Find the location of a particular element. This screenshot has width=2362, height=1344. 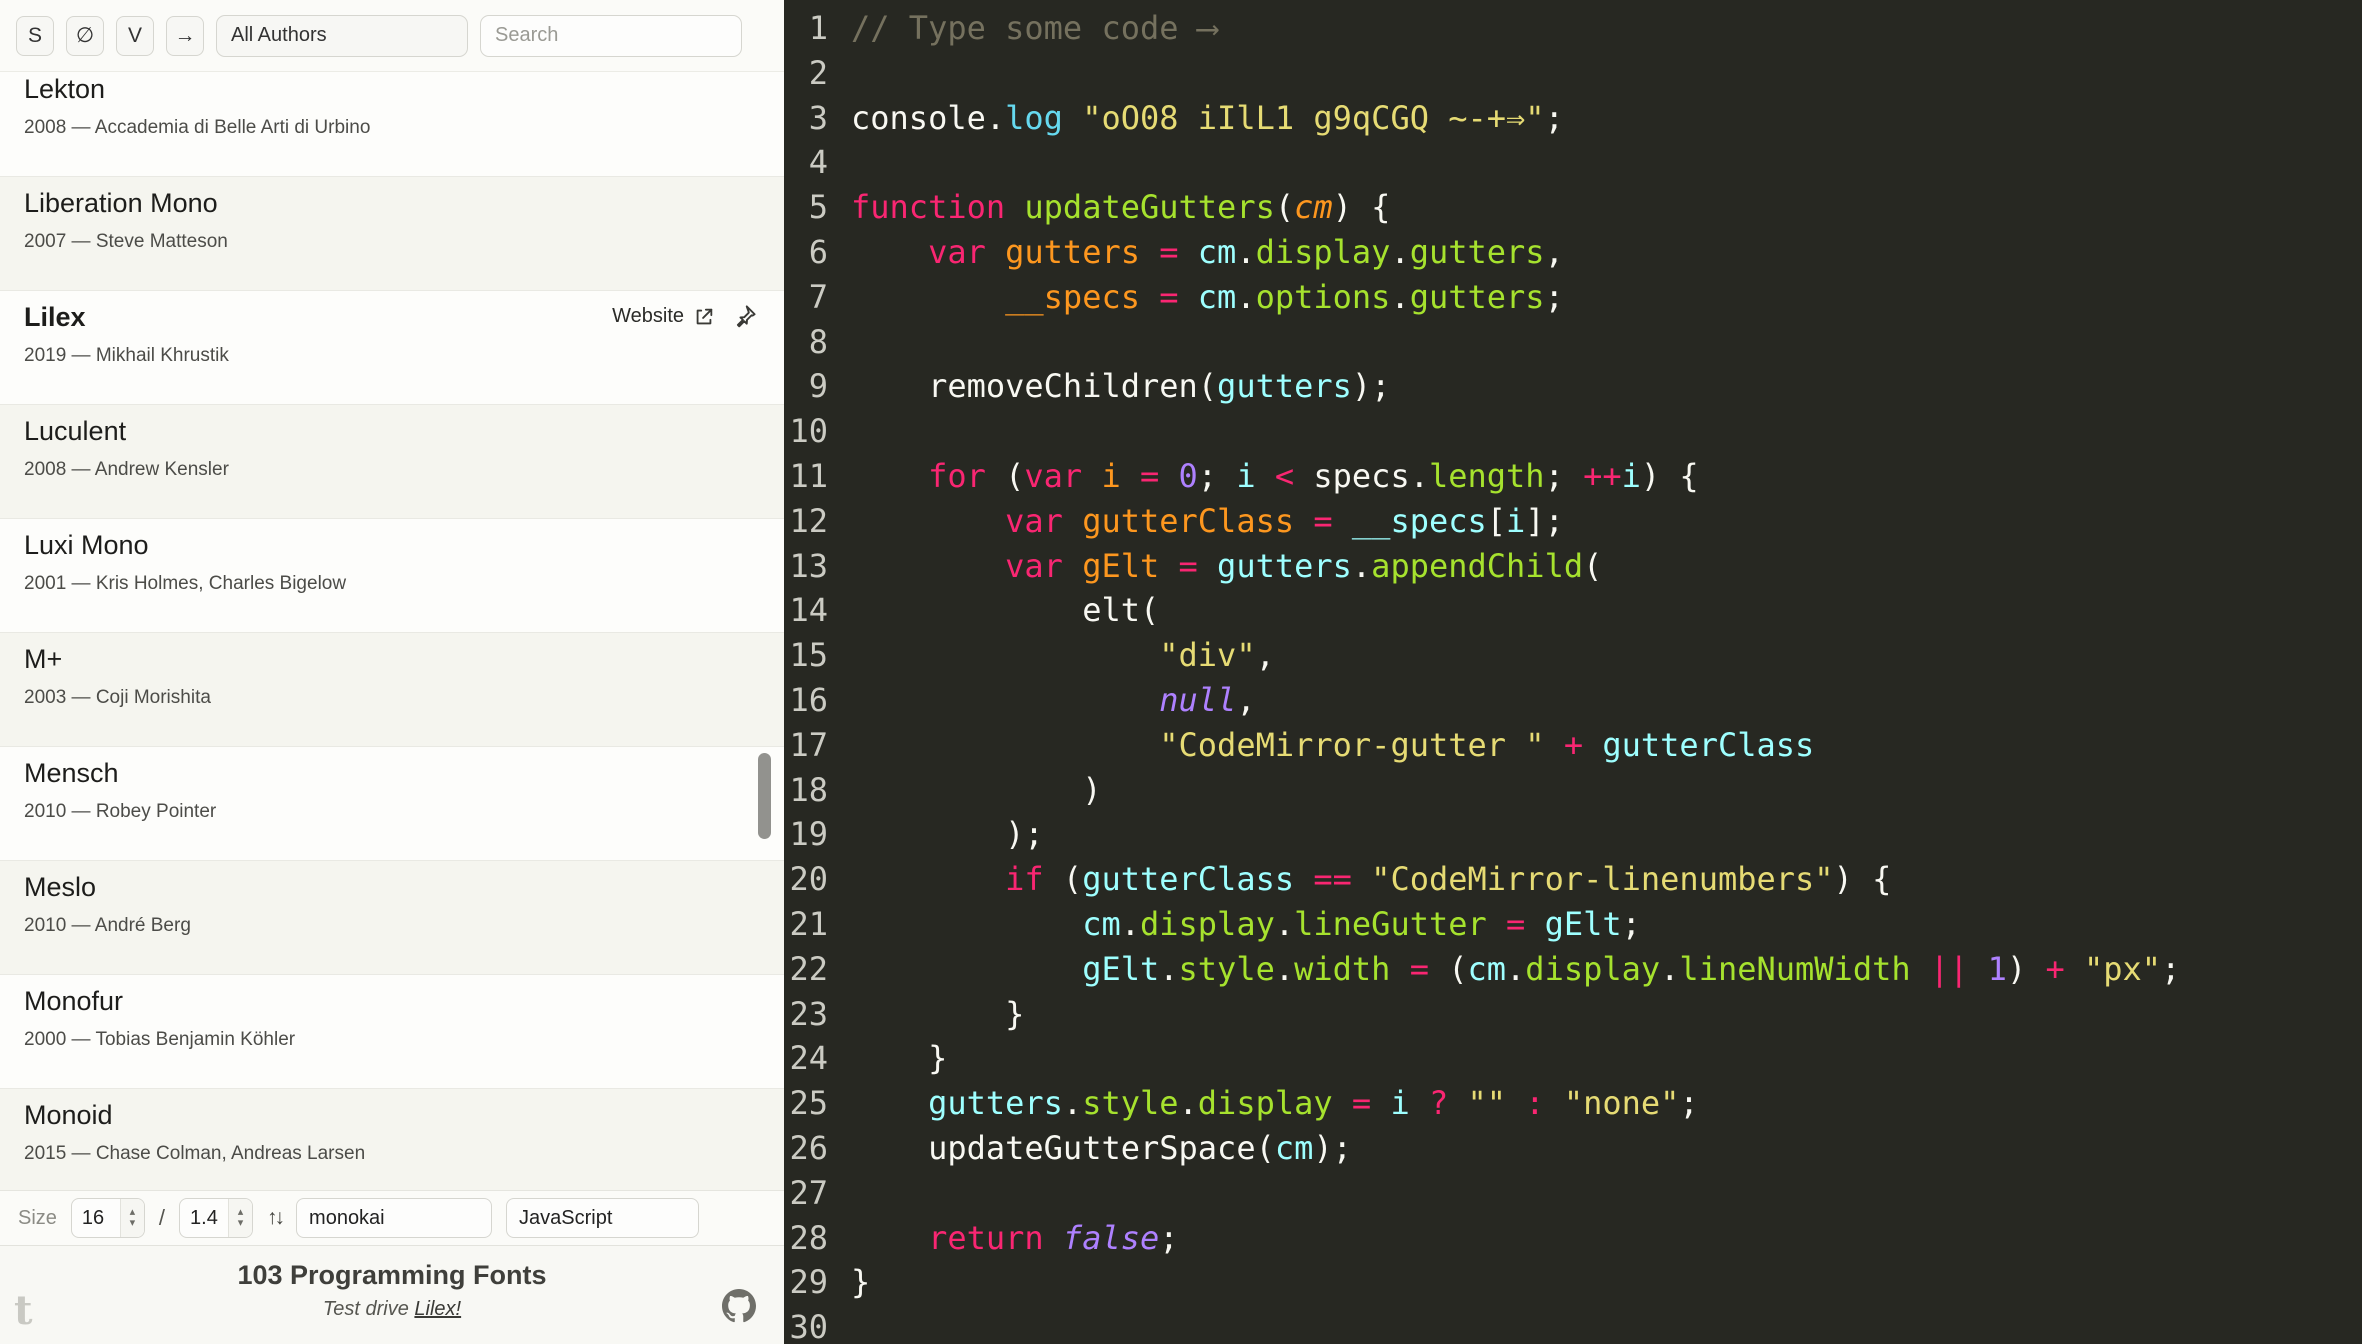

code-text: function updateGutters(cm) { is located at coordinates (1109, 207).